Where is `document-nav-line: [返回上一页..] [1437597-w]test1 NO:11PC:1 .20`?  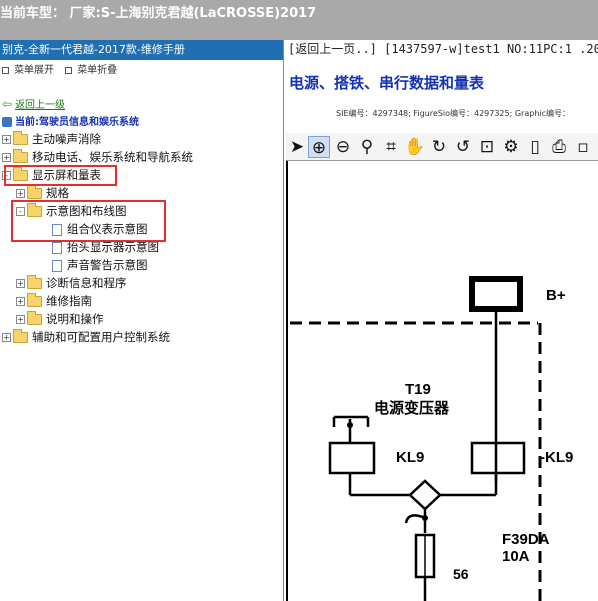 document-nav-line: [返回上一页..] [1437597-w]test1 NO:11PC:1 .20 is located at coordinates (443, 48).